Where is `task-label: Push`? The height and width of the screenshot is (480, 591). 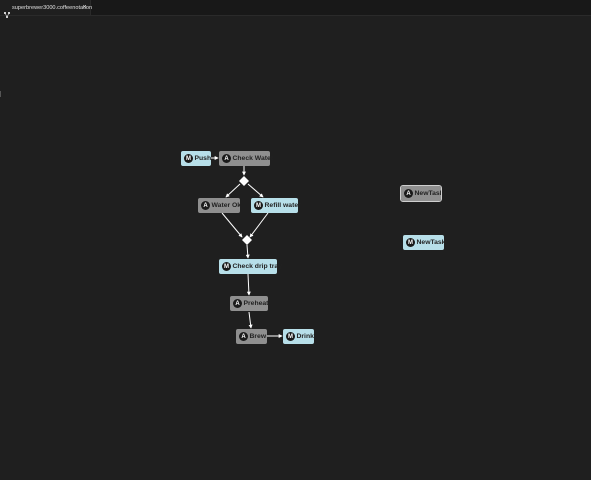 task-label: Push is located at coordinates (203, 158).